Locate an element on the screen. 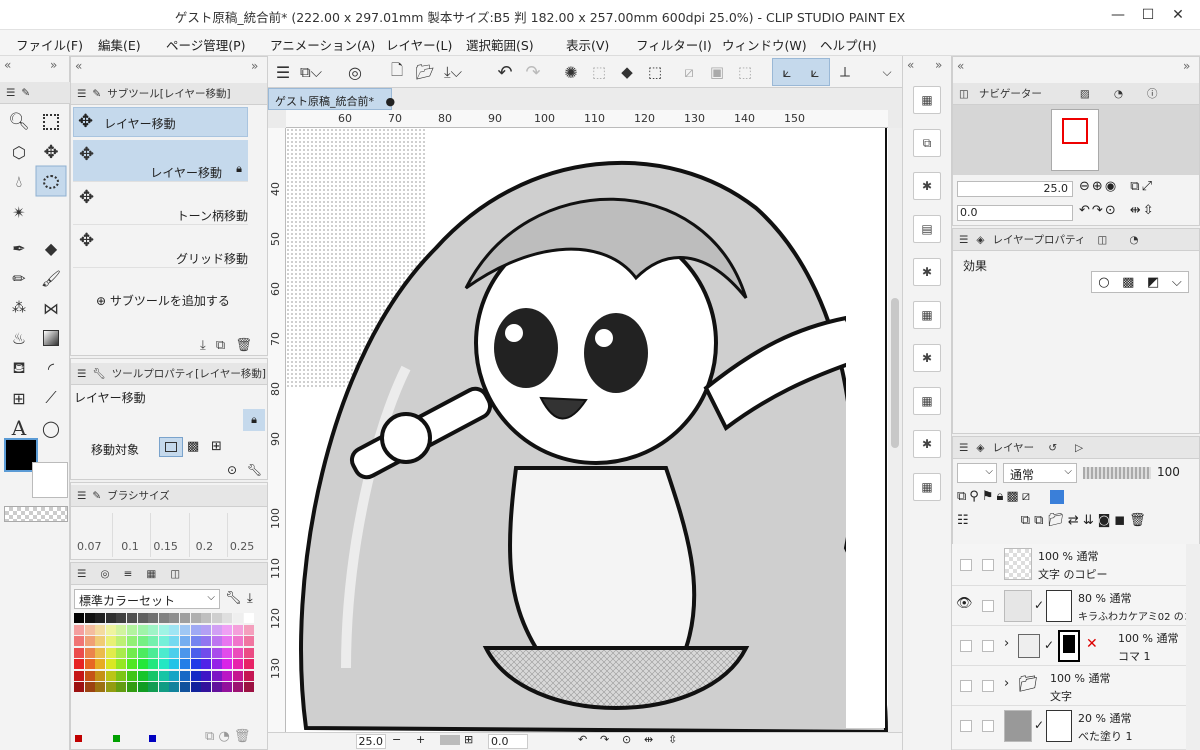 This screenshot has width=1200, height=750. visibility-toggle is located at coordinates (966, 686).